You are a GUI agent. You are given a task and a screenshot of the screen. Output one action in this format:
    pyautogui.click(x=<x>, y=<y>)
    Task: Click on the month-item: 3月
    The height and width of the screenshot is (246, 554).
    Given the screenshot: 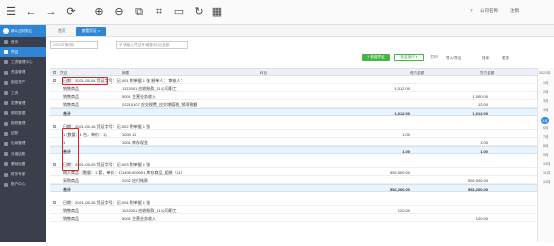 What is the action you would take?
    pyautogui.click(x=546, y=101)
    